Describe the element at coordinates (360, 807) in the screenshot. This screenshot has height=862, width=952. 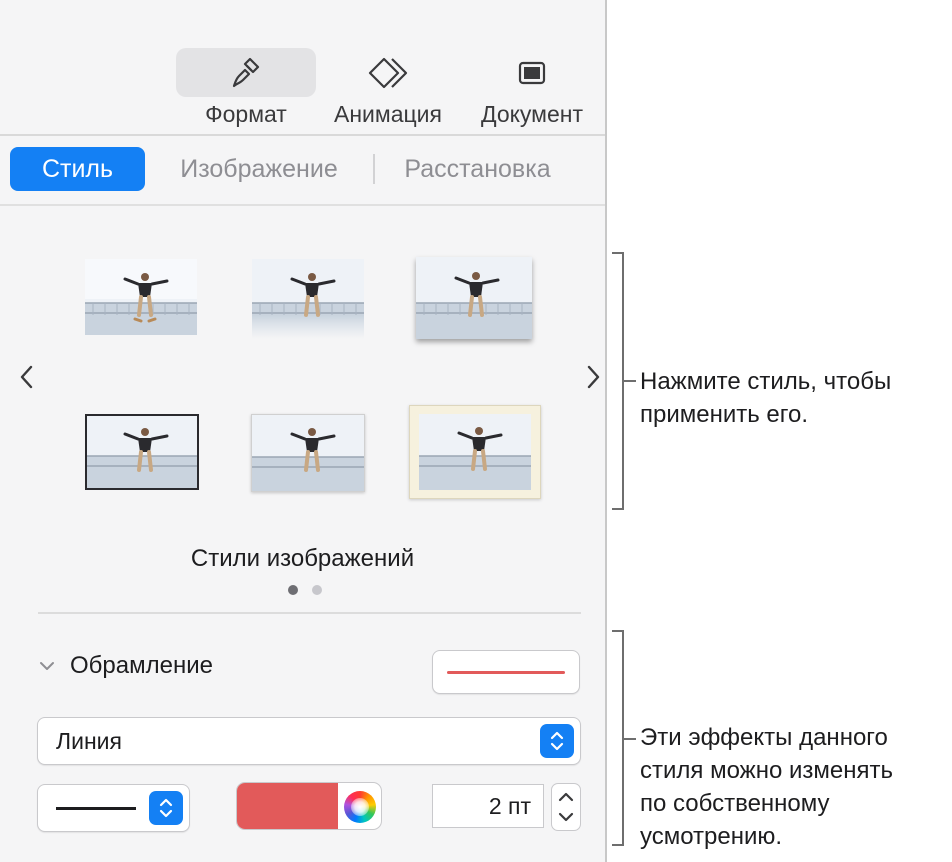
I see `color-wheel-icon` at that location.